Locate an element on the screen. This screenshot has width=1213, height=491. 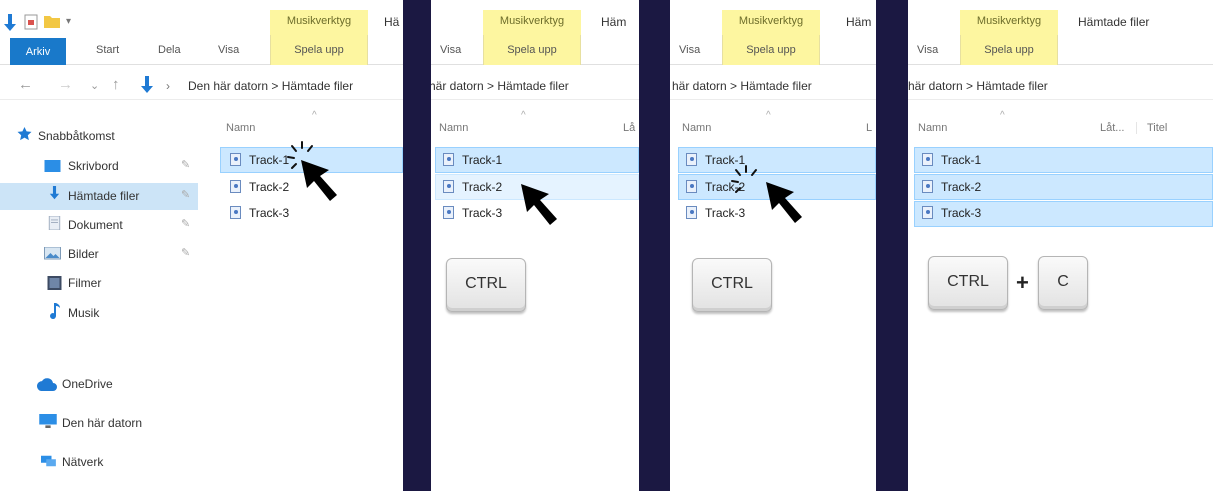
properties-icon is located at coordinates (31, 22).